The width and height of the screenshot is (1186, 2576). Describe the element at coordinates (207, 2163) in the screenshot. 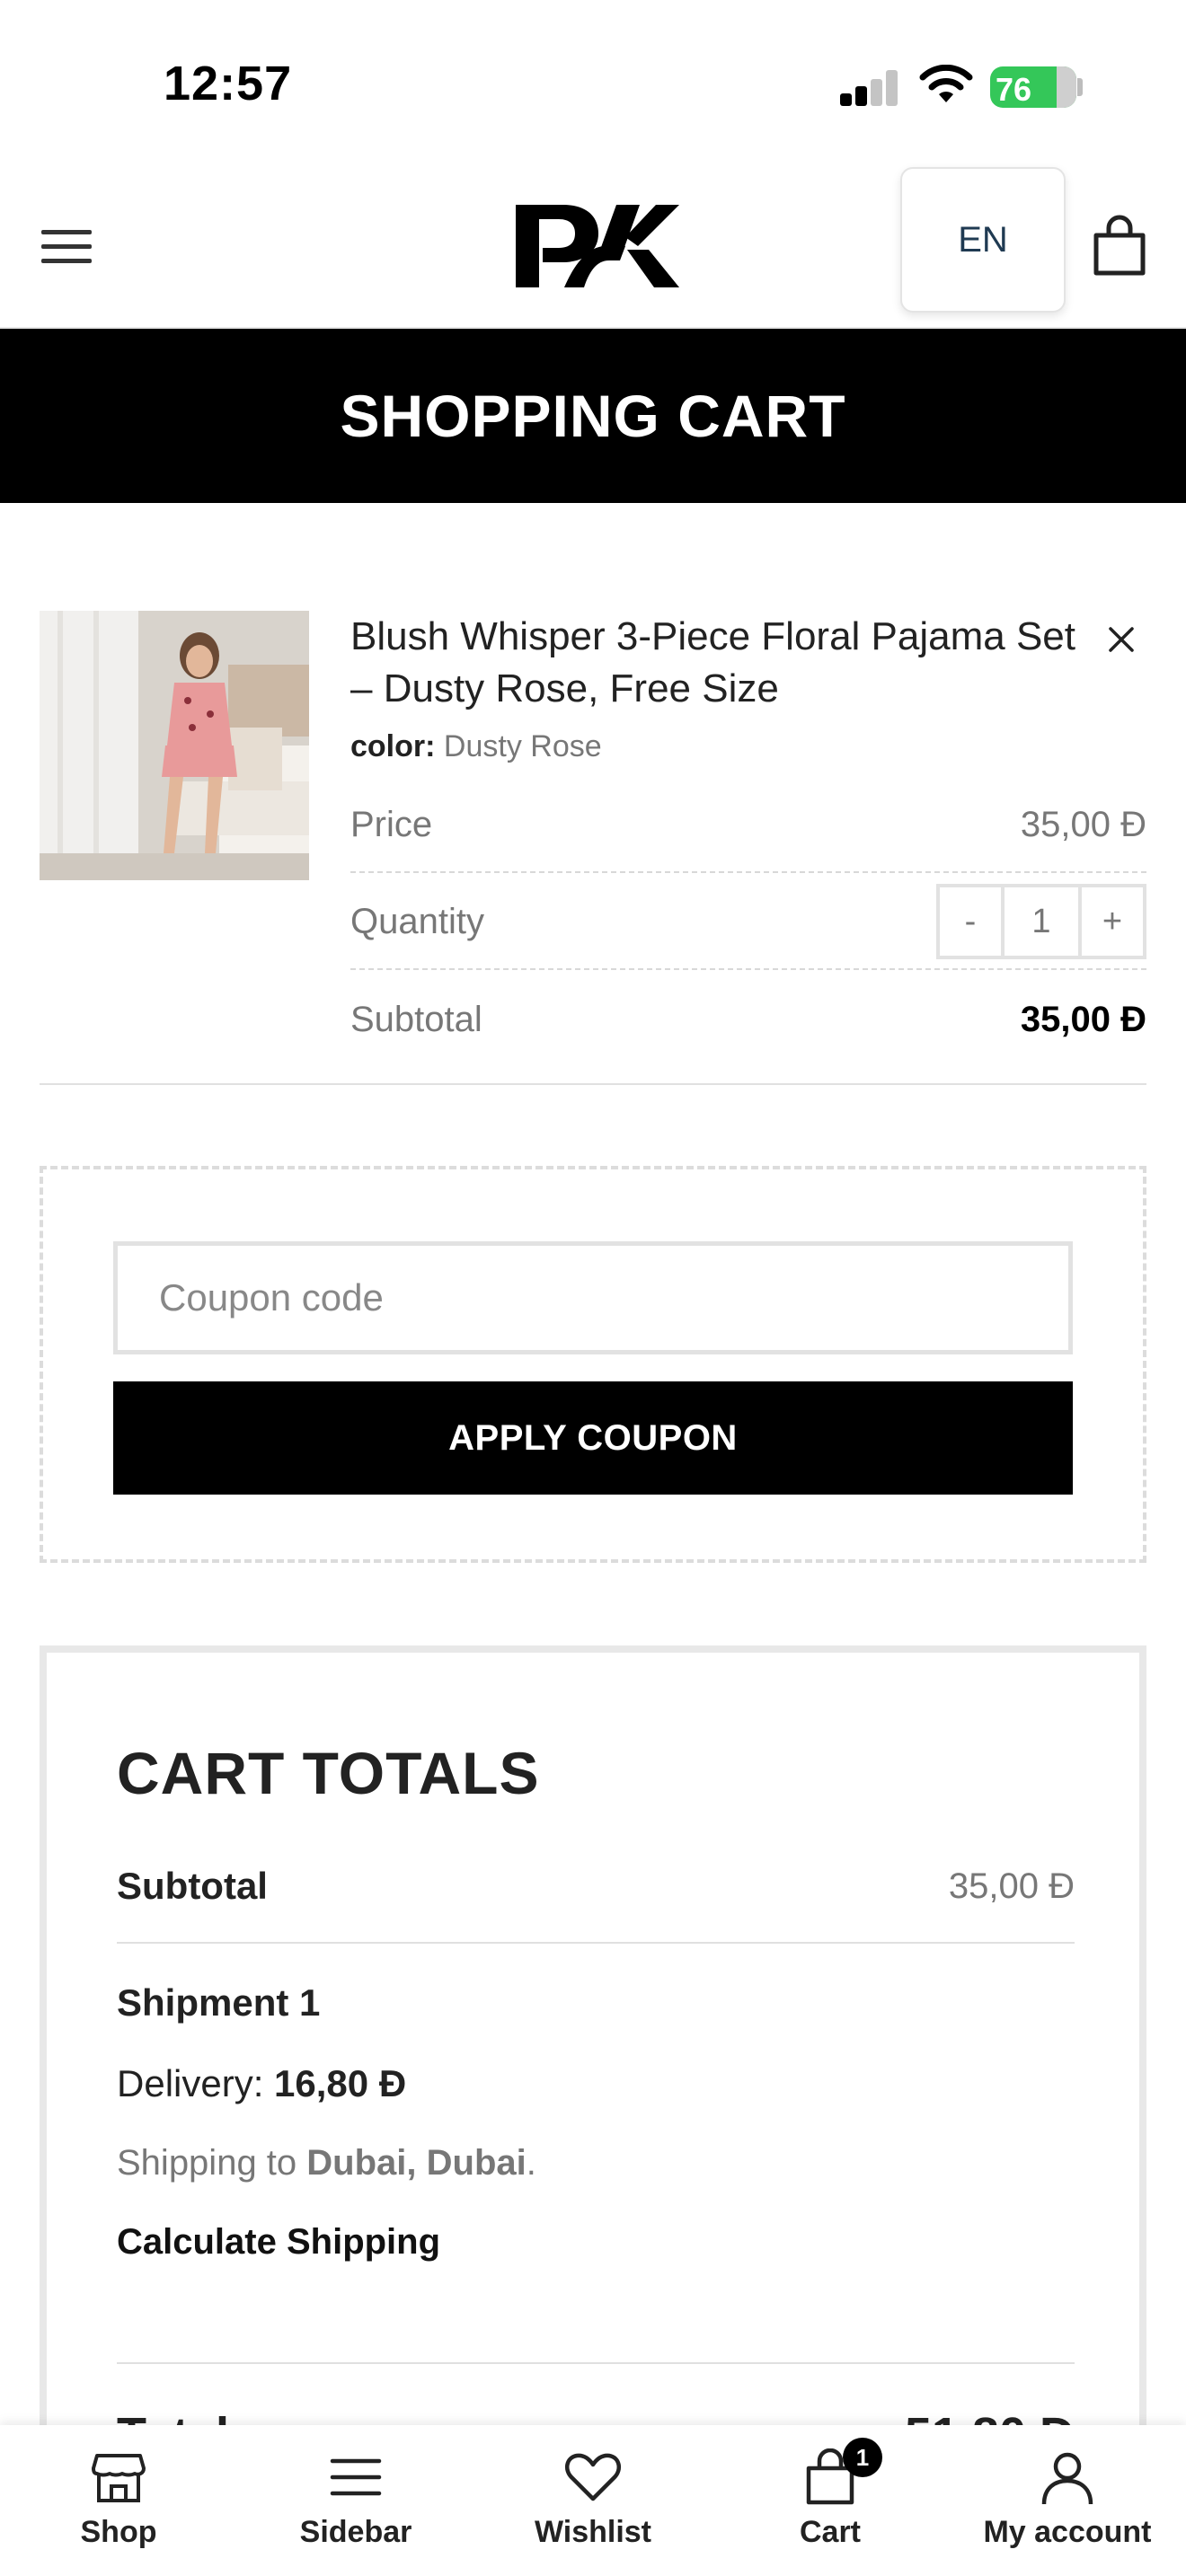

I see `shipping-to-label: Shipping to` at that location.